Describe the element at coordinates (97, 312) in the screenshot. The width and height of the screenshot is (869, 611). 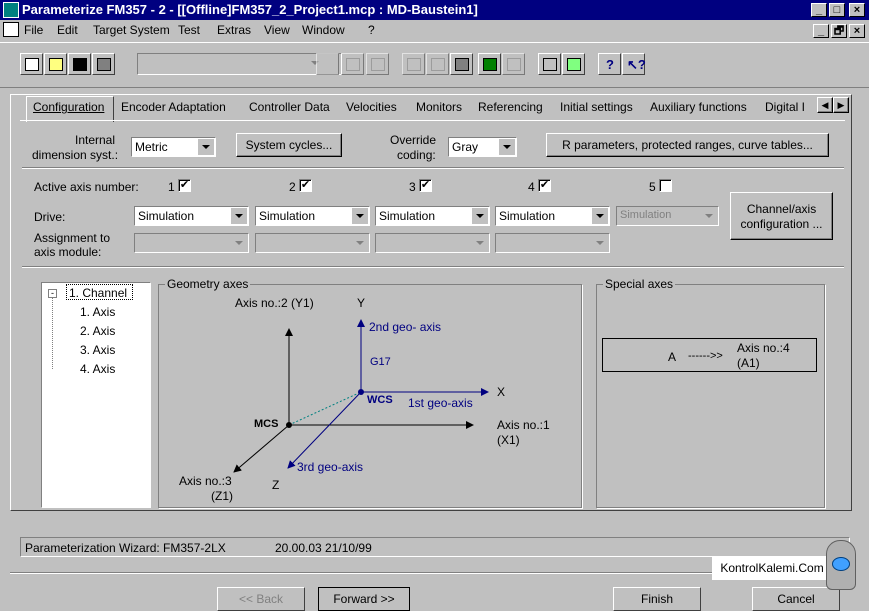
I see `tree-axis-1: 1. Axis` at that location.